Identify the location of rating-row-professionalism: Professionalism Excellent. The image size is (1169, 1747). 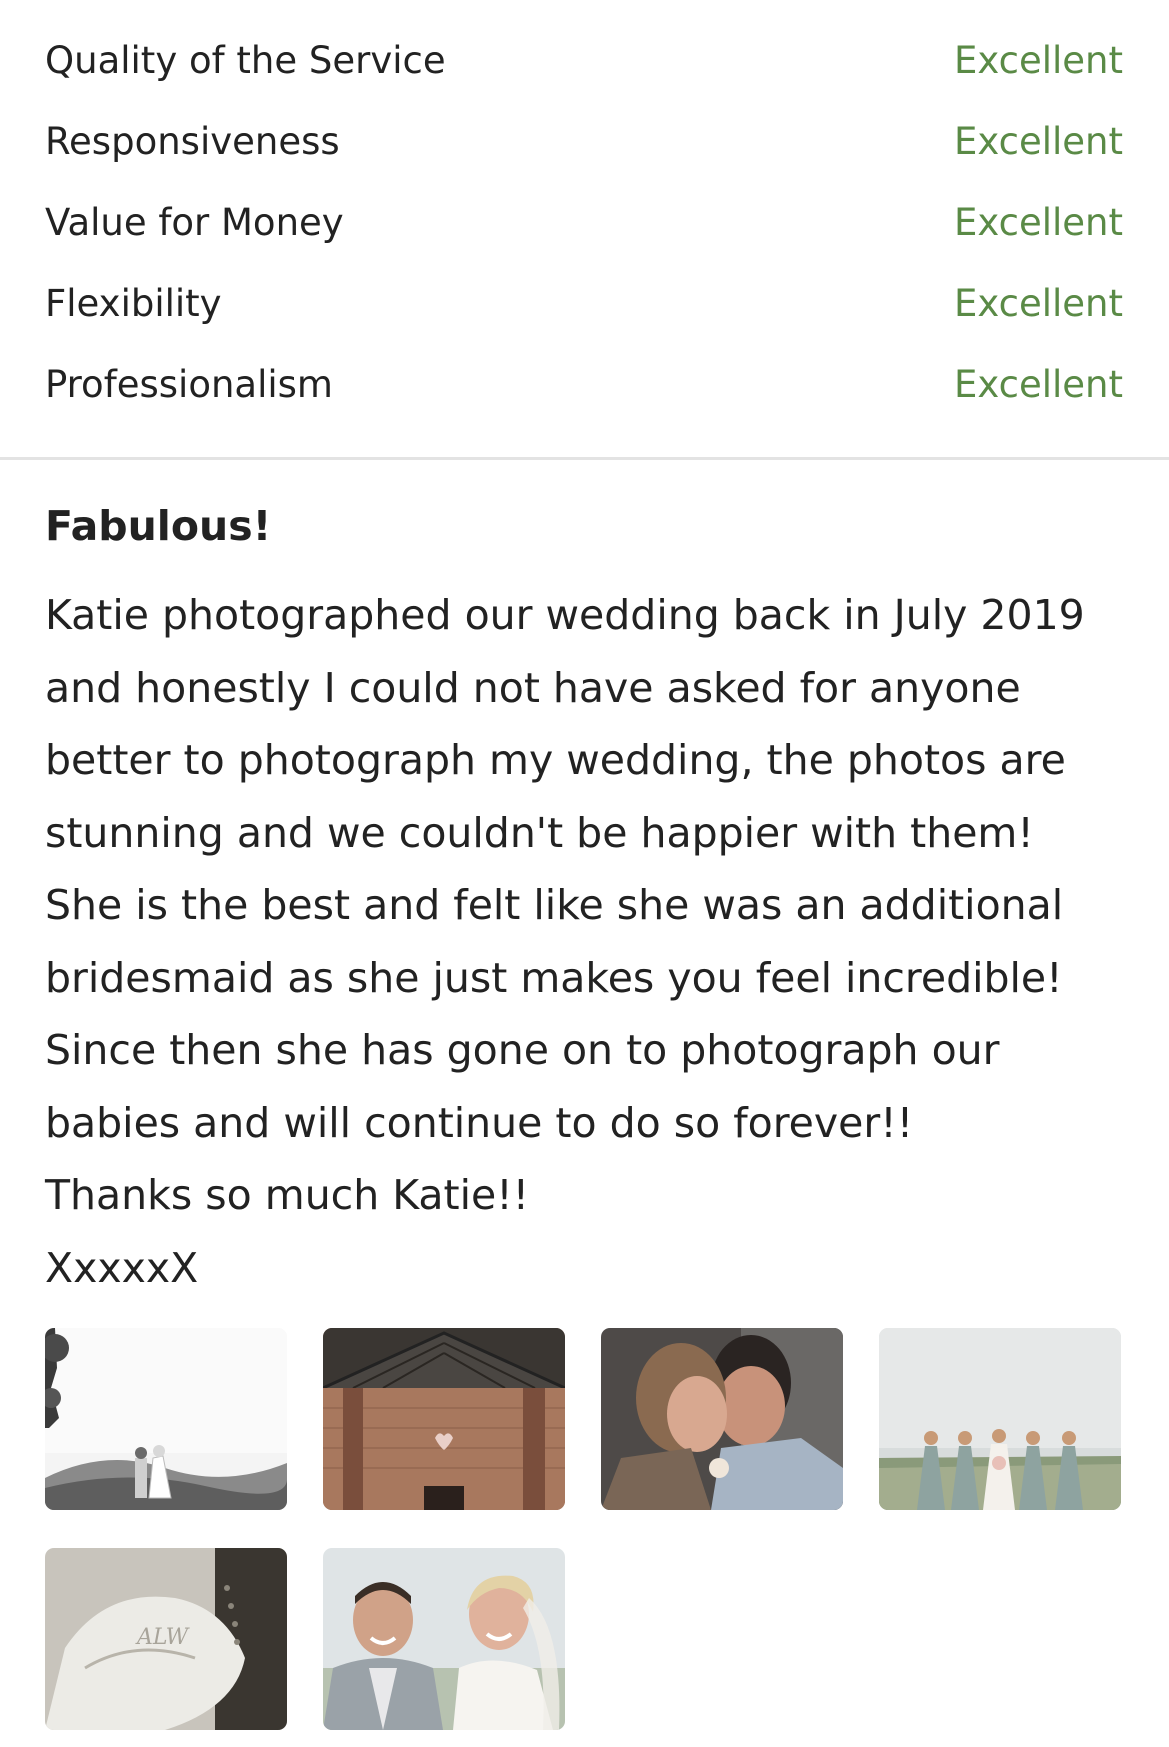
(584, 384).